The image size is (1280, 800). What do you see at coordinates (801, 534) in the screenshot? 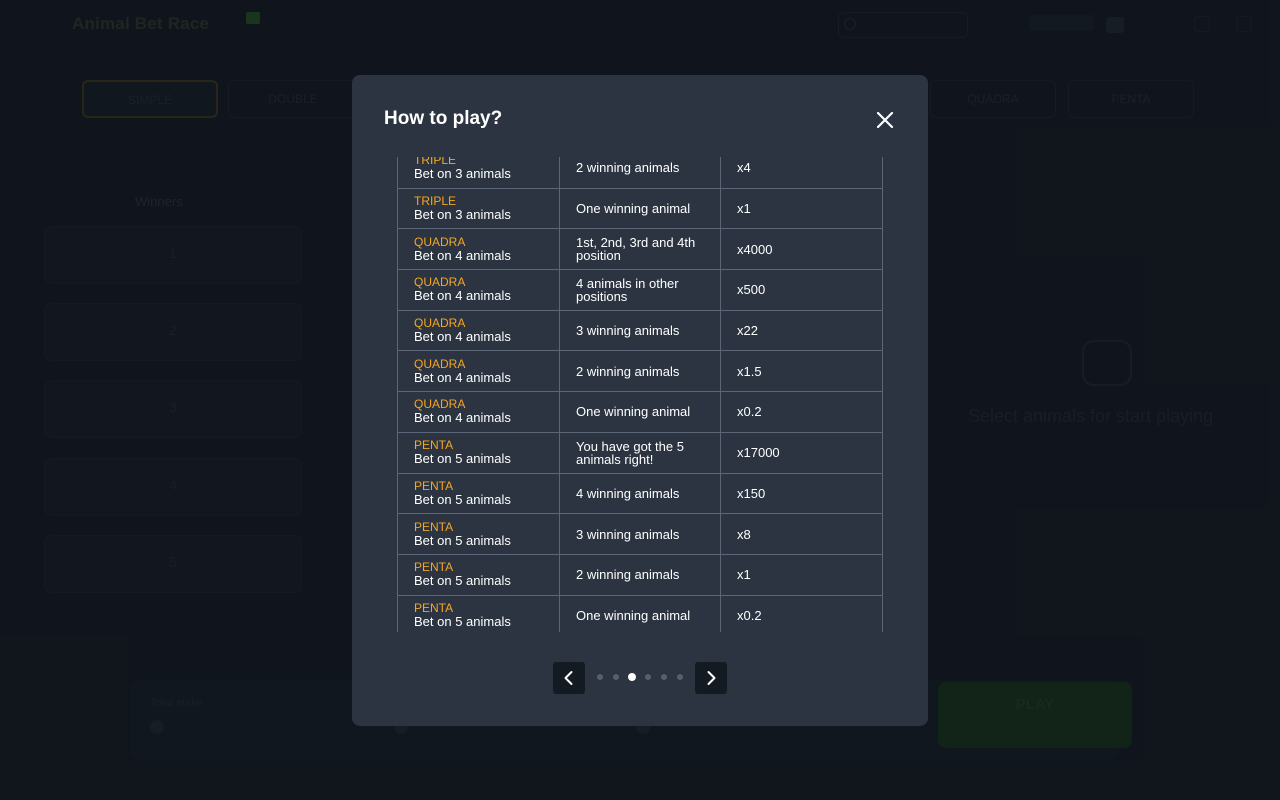
I see `multiplier-cell: x8` at bounding box center [801, 534].